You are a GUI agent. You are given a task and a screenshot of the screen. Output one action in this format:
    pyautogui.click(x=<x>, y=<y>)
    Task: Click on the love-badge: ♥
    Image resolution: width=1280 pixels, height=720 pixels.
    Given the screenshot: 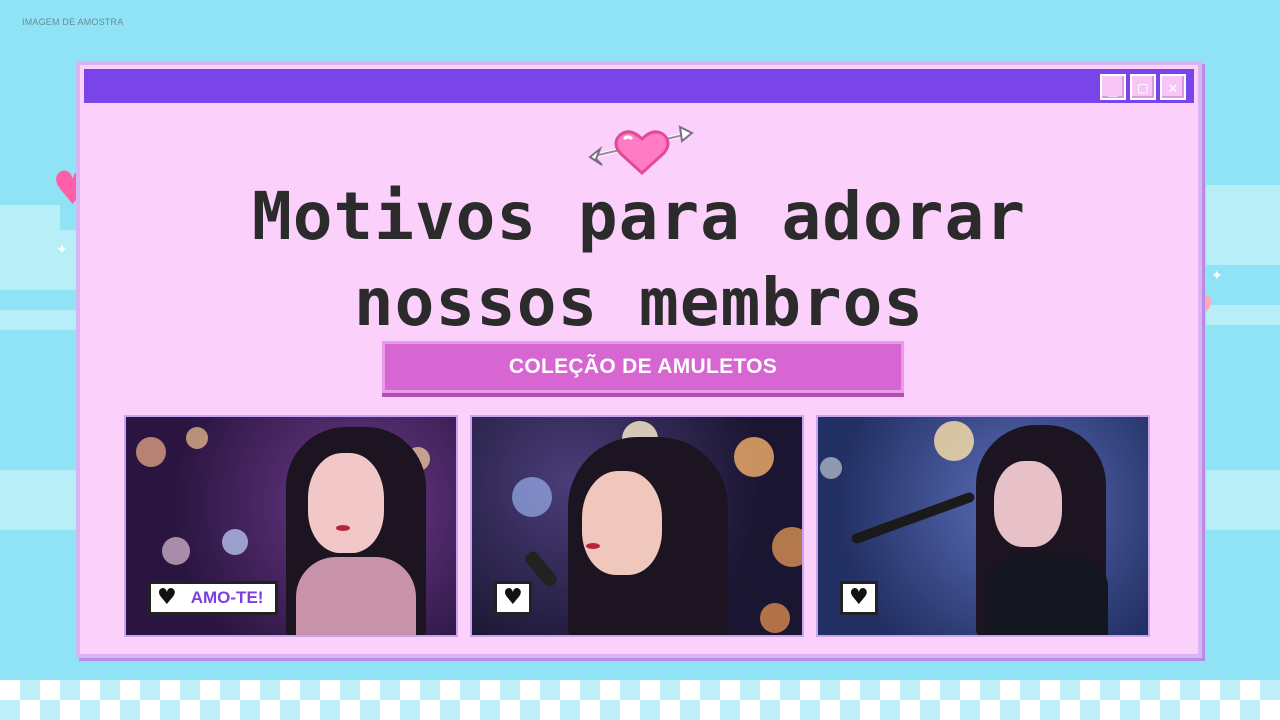 What is the action you would take?
    pyautogui.click(x=513, y=598)
    